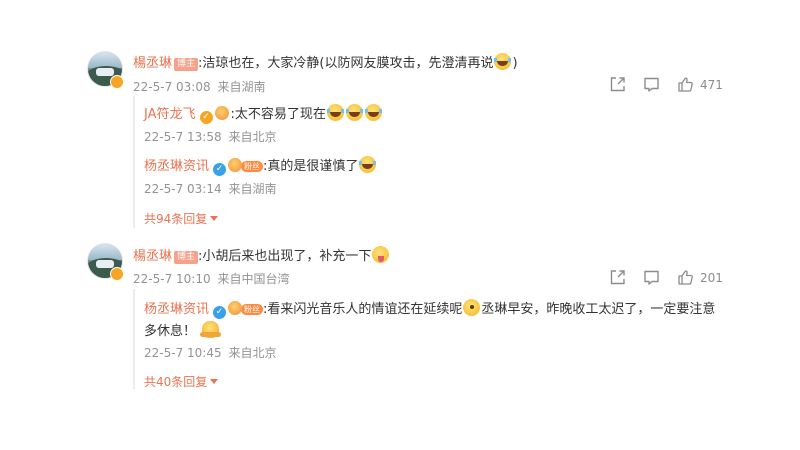  What do you see at coordinates (176, 382) in the screenshot?
I see `more-replies-label: 共40条回复` at bounding box center [176, 382].